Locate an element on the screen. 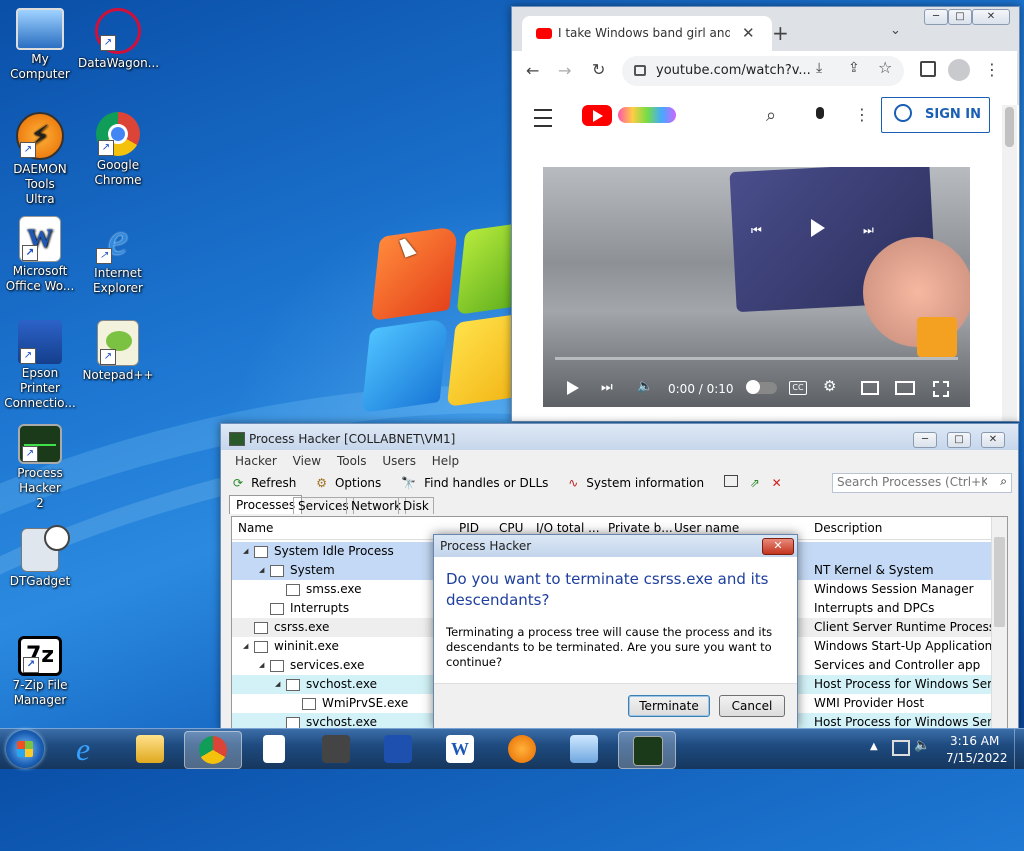  back-icon: ← is located at coordinates (532, 70).